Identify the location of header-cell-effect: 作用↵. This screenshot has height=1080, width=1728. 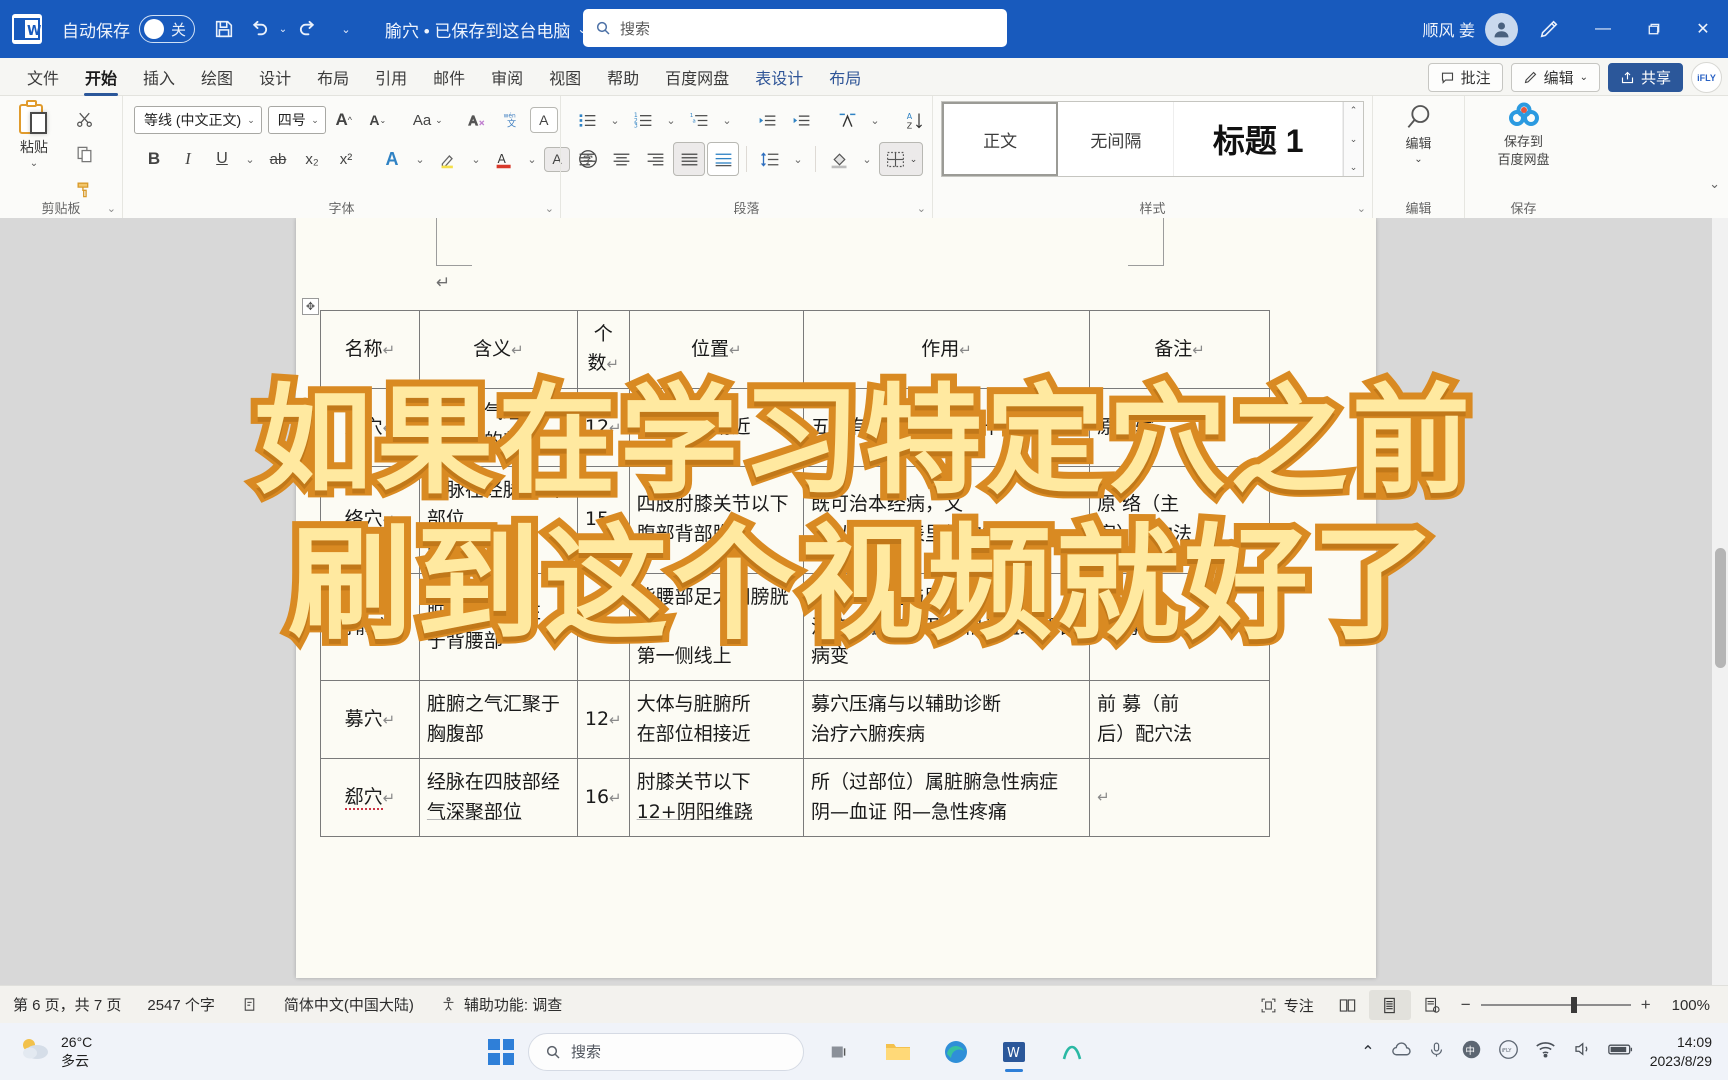
(946, 349).